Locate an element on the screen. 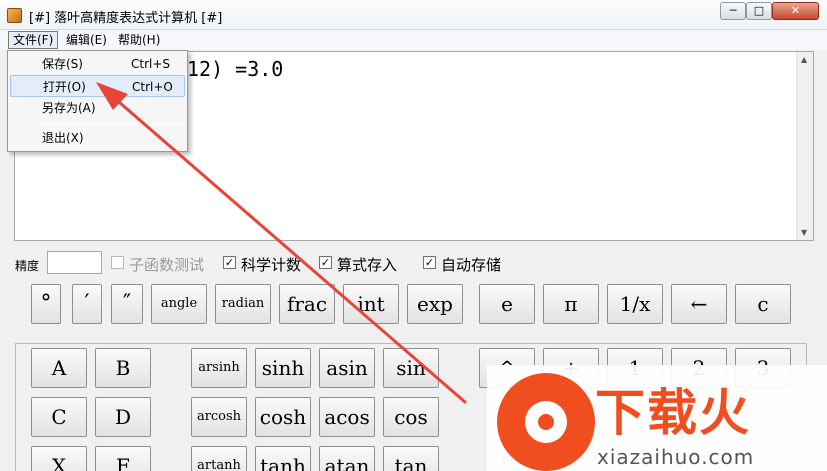  key-c: C is located at coordinates (59, 417).